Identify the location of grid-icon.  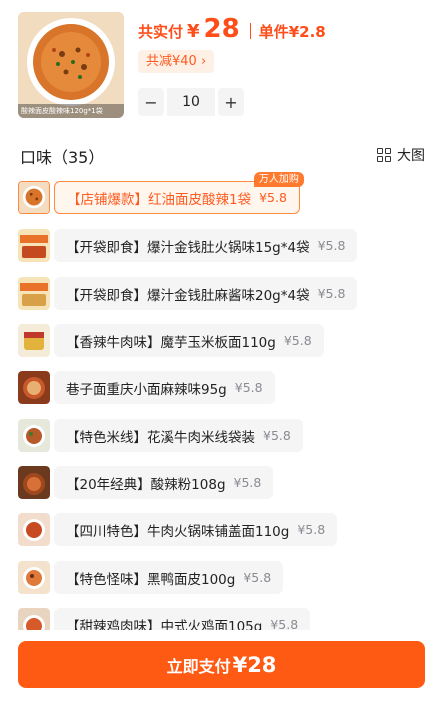
(384, 155).